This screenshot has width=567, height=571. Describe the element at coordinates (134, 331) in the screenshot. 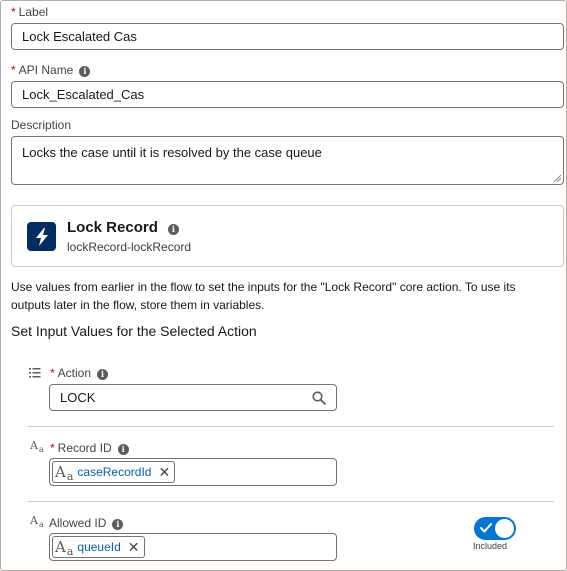

I see `section-title: Set Input Values for the Selected Action` at that location.